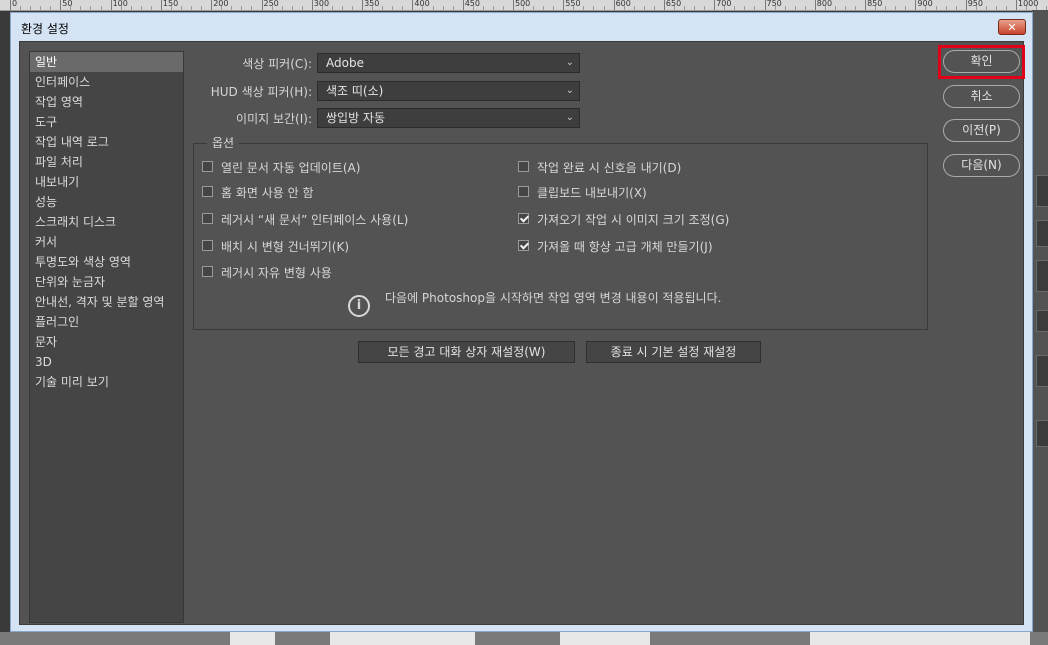 The height and width of the screenshot is (645, 1048). Describe the element at coordinates (106, 122) in the screenshot. I see `sidebar-item-tools: 도구` at that location.